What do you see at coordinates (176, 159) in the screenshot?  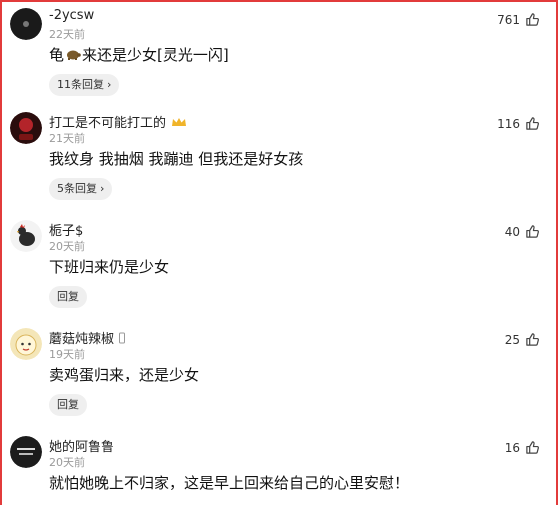 I see `comment-text: 我纹身 我抽烟 我蹦迪 但我还是好女孩` at bounding box center [176, 159].